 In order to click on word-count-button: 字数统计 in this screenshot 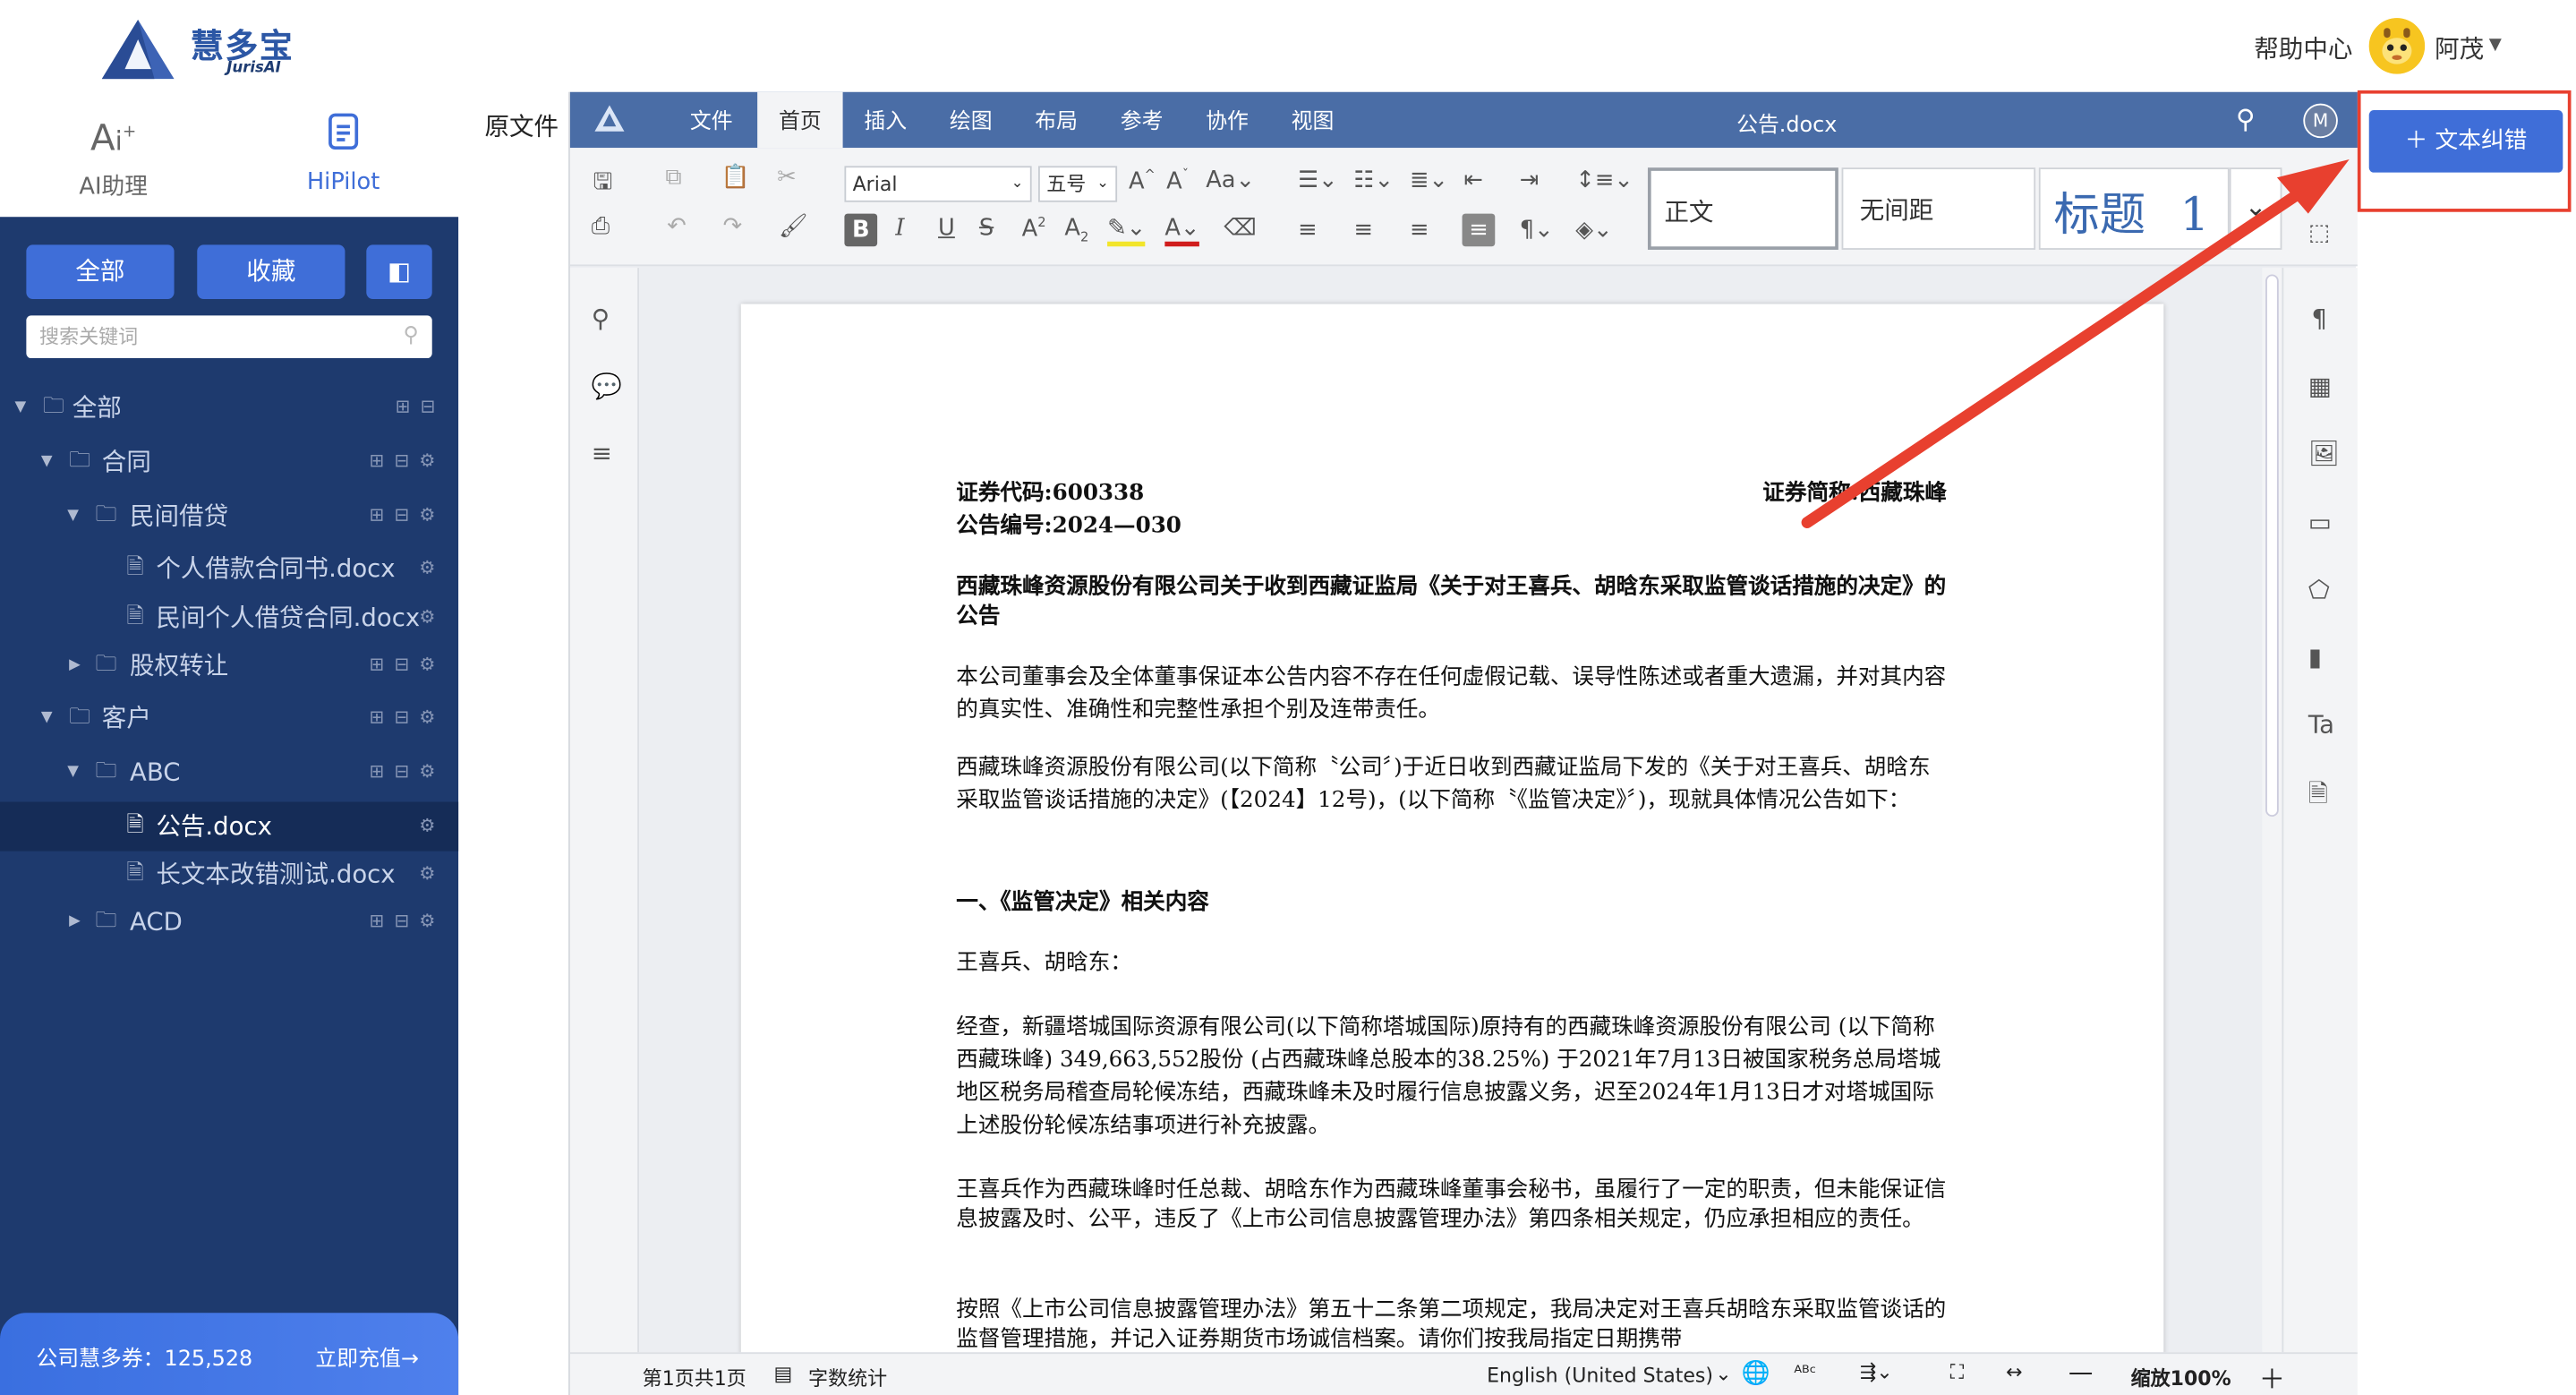, I will do `click(847, 1377)`.